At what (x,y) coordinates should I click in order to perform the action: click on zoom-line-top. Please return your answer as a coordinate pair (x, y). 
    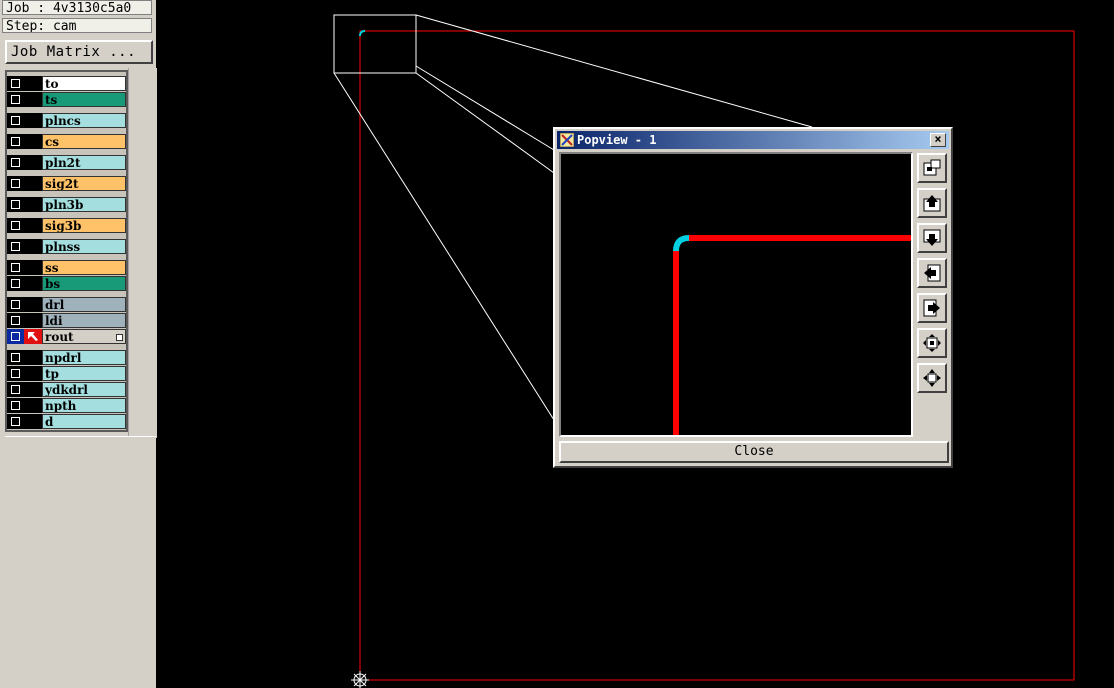
    Looking at the image, I should click on (614, 71).